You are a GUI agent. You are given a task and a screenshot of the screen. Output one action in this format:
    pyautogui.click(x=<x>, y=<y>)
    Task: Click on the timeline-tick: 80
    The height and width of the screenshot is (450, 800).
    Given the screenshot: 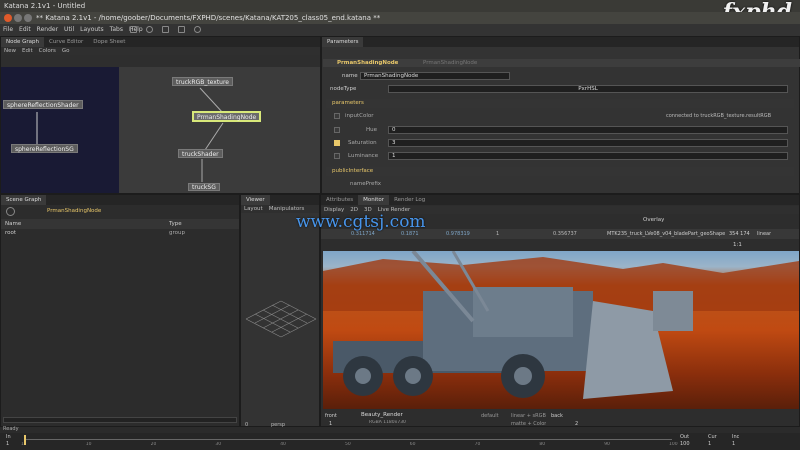 What is the action you would take?
    pyautogui.click(x=542, y=444)
    